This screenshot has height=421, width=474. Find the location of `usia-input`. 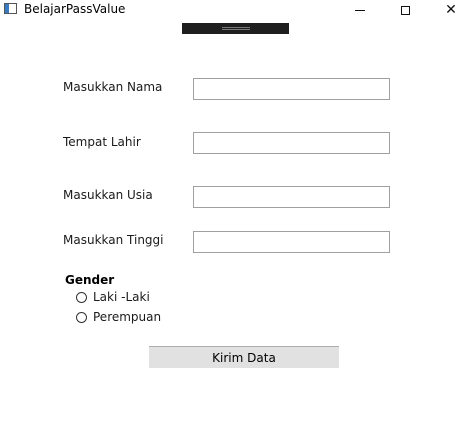

usia-input is located at coordinates (291, 197).